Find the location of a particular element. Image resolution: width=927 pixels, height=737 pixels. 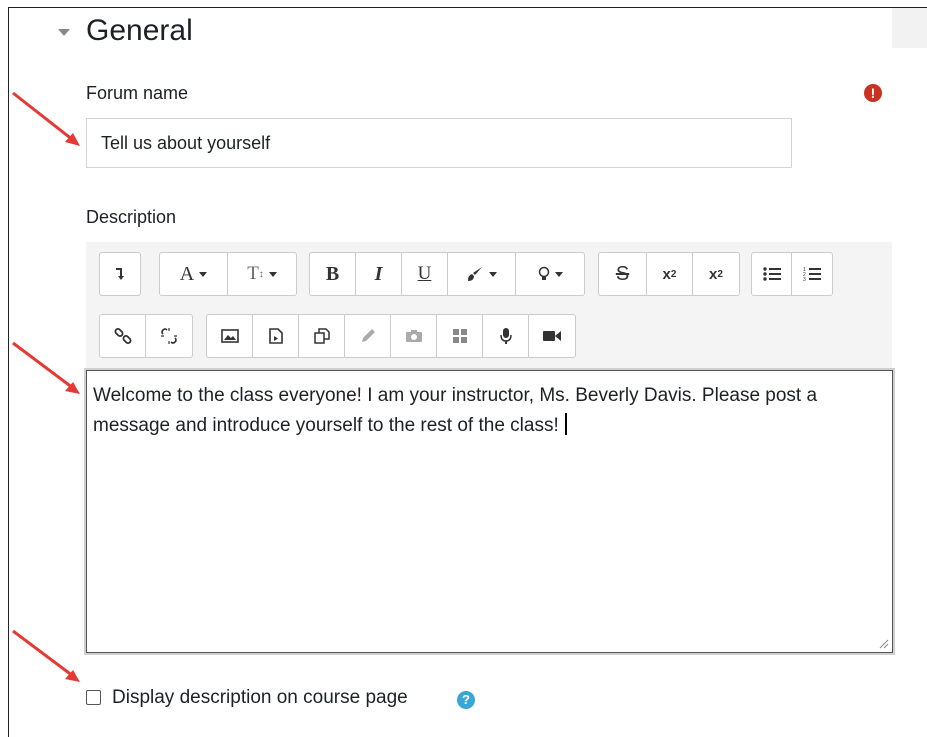

manage-files-icon is located at coordinates (322, 336).